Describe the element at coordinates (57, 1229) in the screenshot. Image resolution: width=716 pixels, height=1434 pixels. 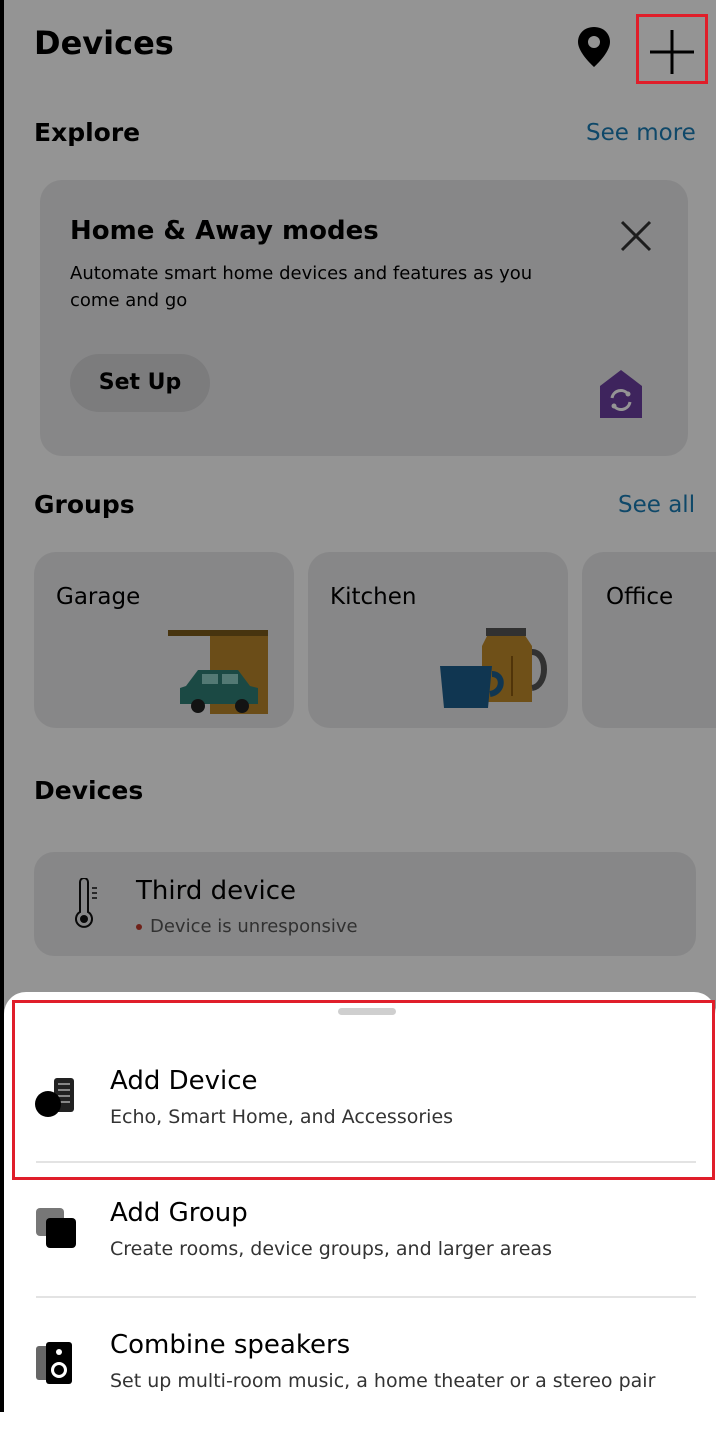
I see `add-group-icon` at that location.